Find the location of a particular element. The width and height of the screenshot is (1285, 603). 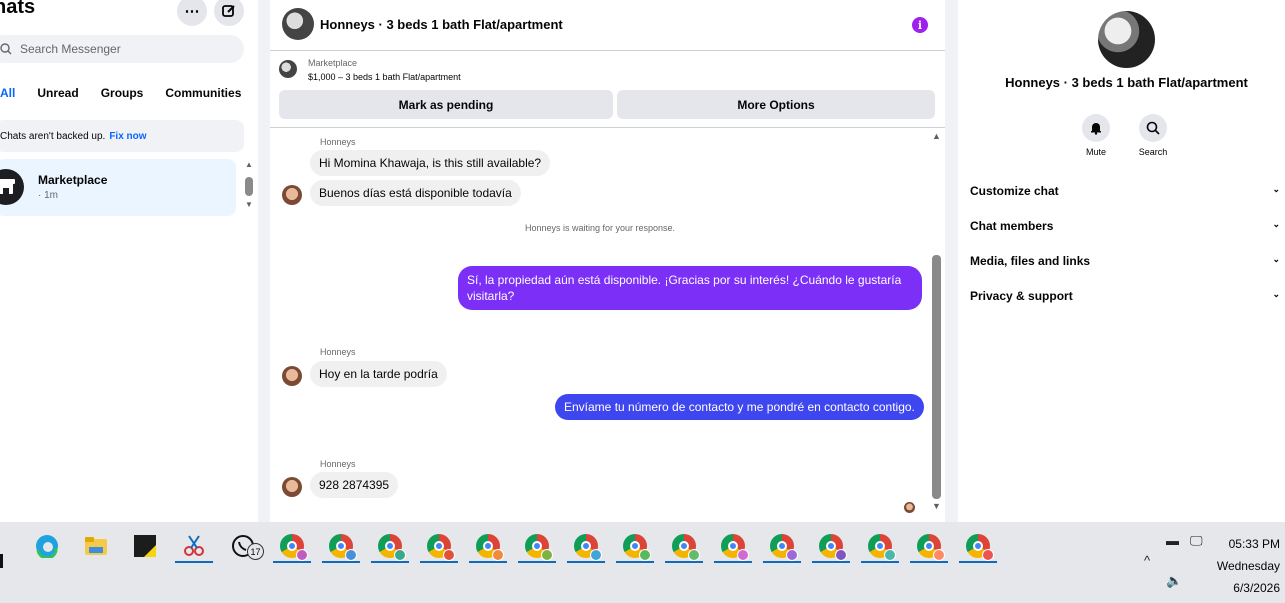

privacy-support-row: Privacy & support ⌄ is located at coordinates (1125, 296).